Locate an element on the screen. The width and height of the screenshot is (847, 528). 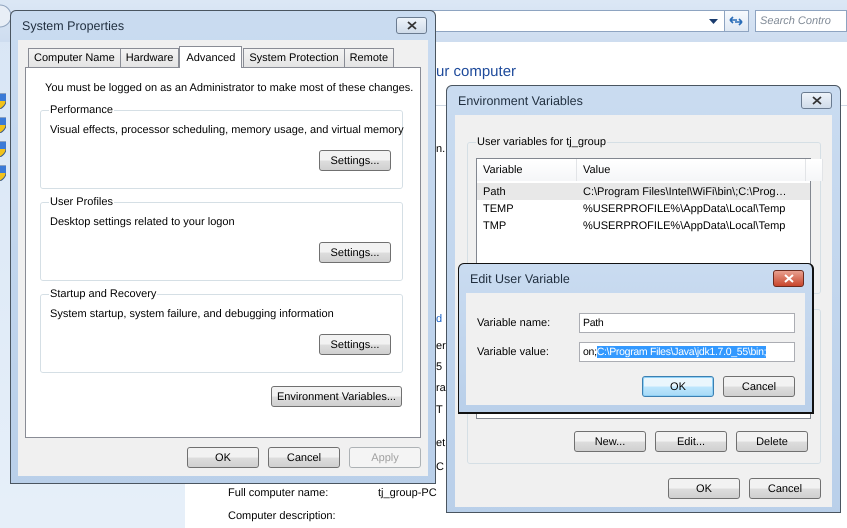
group-title: Startup and Recovery is located at coordinates (103, 294).